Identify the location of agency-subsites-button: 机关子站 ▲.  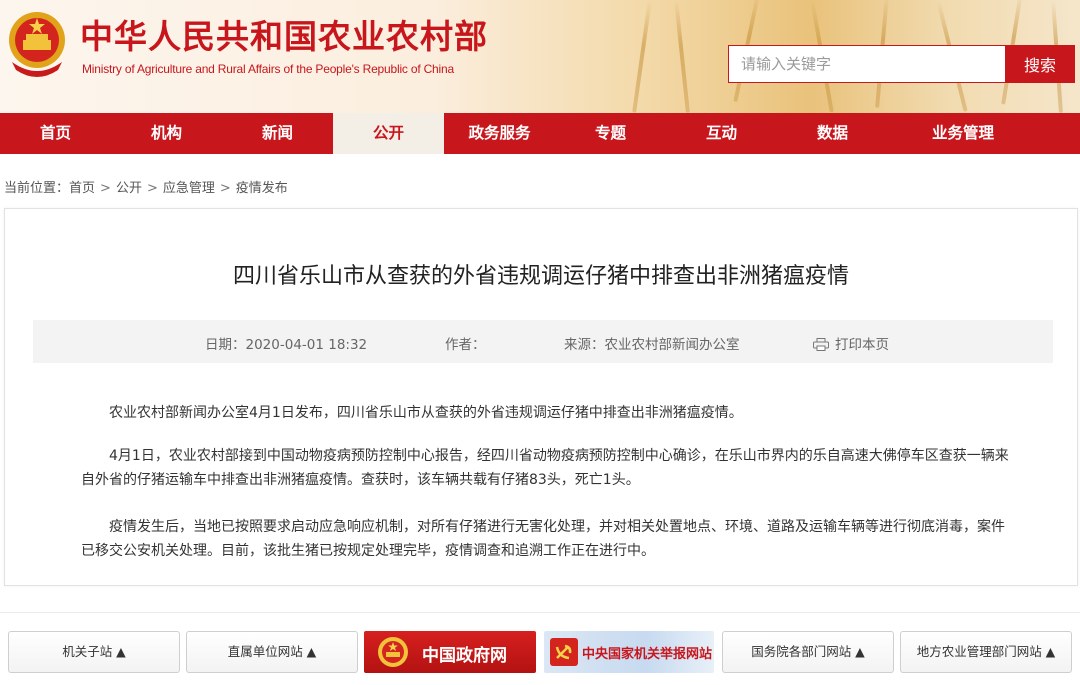
(94, 652).